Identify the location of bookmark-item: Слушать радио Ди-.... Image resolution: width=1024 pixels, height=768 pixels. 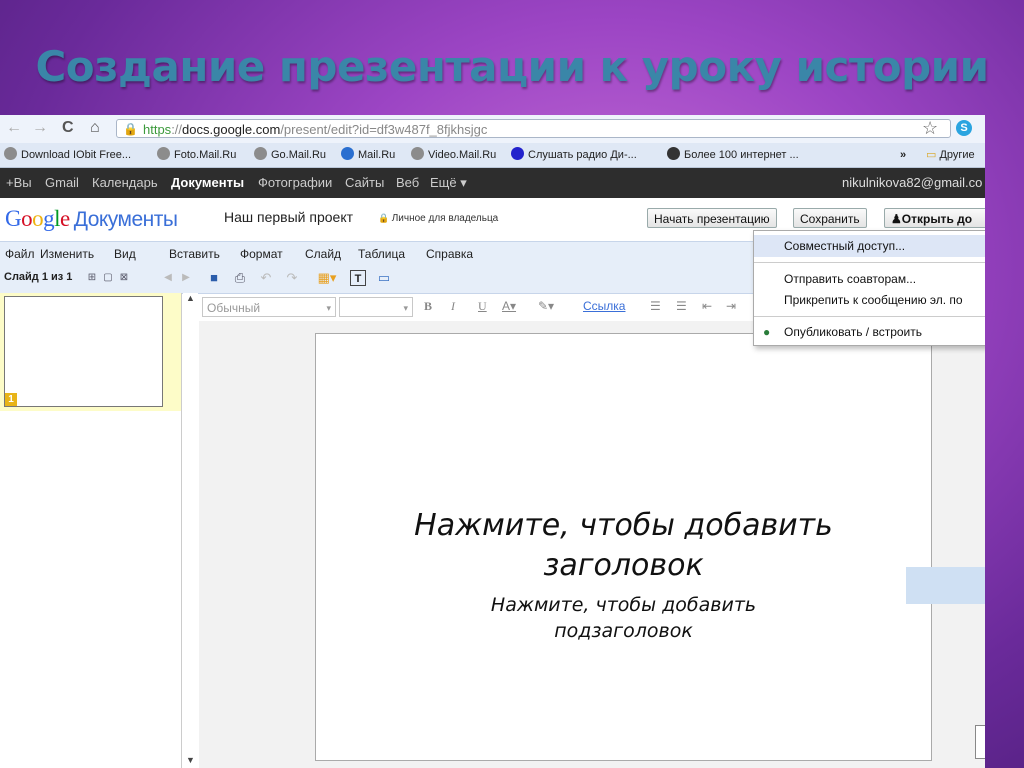
(574, 155).